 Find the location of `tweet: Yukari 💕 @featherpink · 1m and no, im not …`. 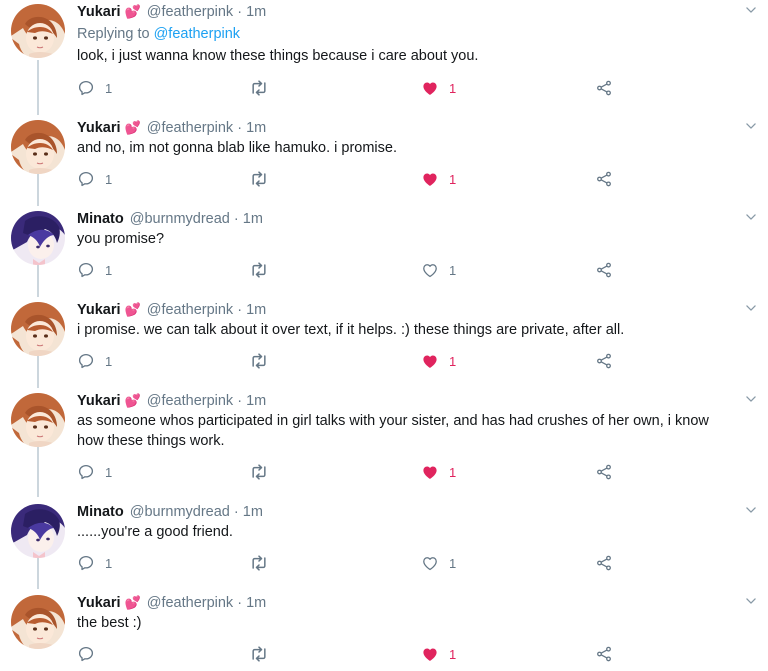

tweet: Yukari 💕 @featherpink · 1m and no, im not … is located at coordinates (384, 159).